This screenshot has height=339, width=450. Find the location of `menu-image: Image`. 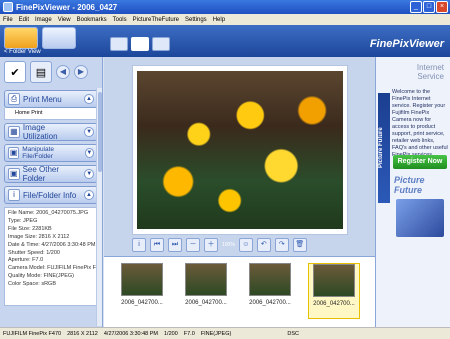

menu-image: Image is located at coordinates (43, 20).